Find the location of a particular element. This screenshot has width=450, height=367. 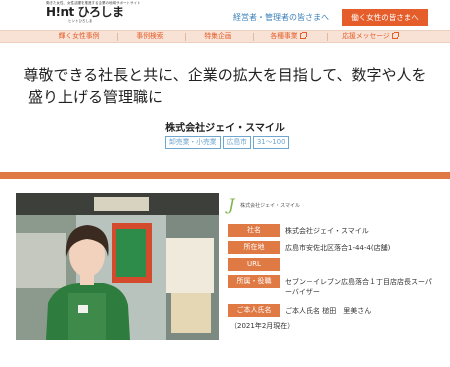

info-row-url: URL is located at coordinates (333, 265).